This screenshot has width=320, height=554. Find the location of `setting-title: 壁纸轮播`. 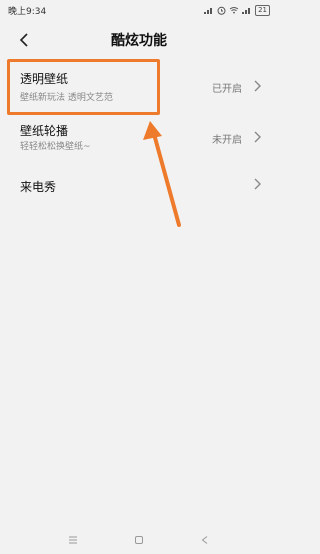

setting-title: 壁纸轮播 is located at coordinates (44, 131).